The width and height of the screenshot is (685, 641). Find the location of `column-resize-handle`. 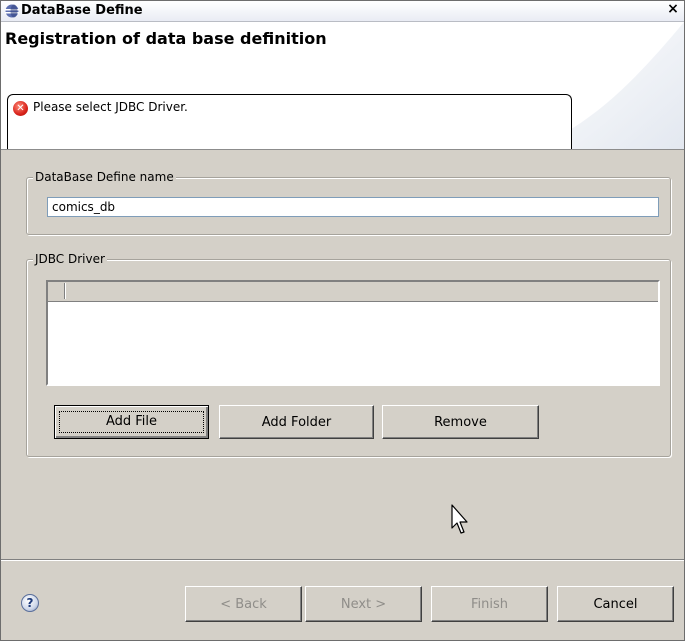

column-resize-handle is located at coordinates (57, 291).